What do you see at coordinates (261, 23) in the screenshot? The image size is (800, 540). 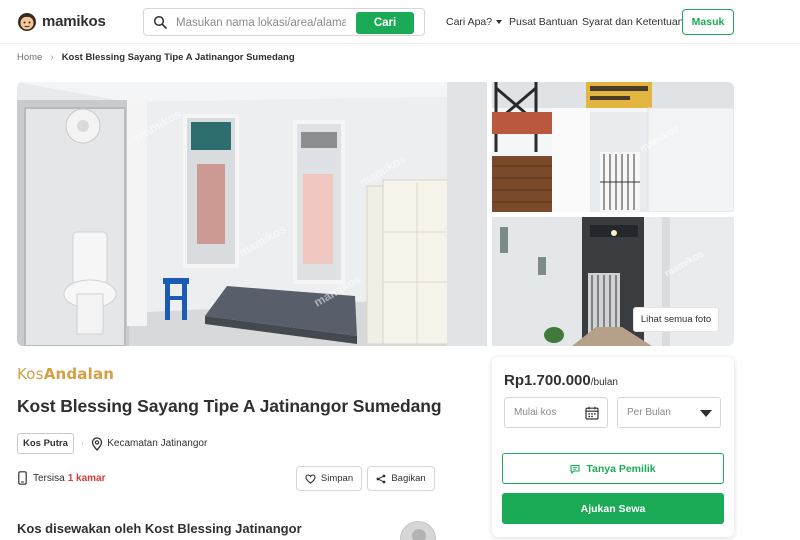 I see `search-input` at bounding box center [261, 23].